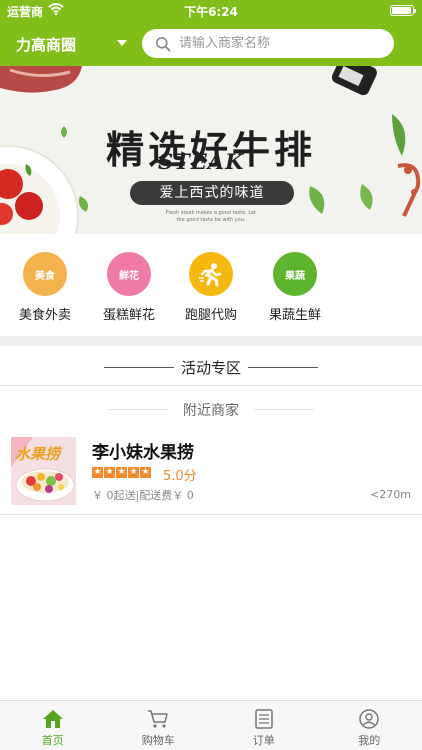  I want to click on rating-stars, so click(122, 472).